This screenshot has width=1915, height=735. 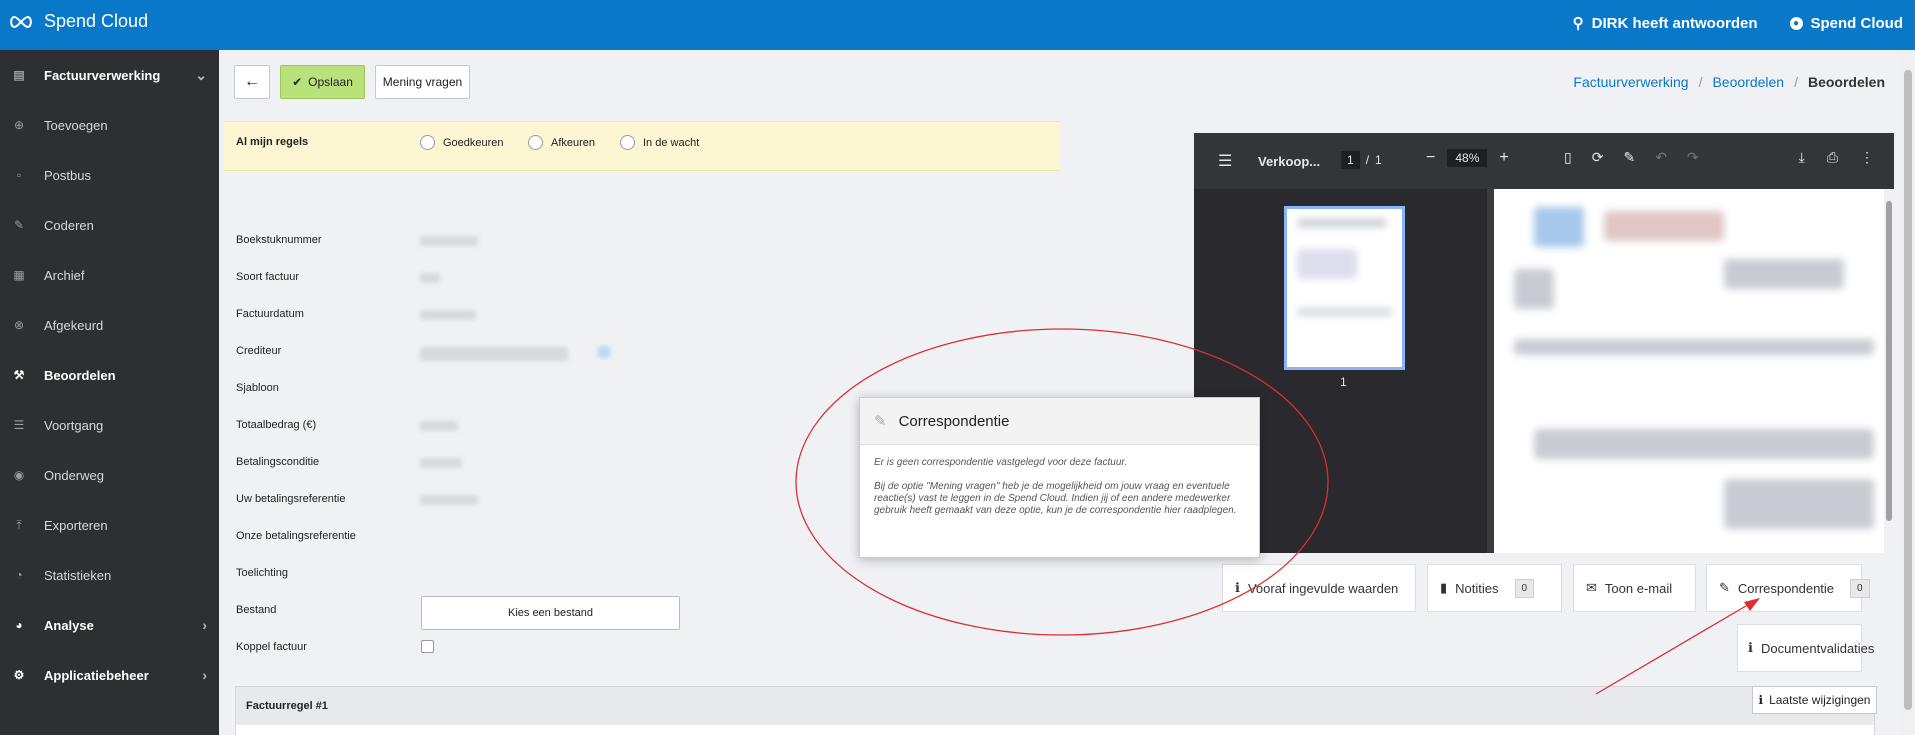 What do you see at coordinates (1378, 160) in the screenshot?
I see `page-total: 1` at bounding box center [1378, 160].